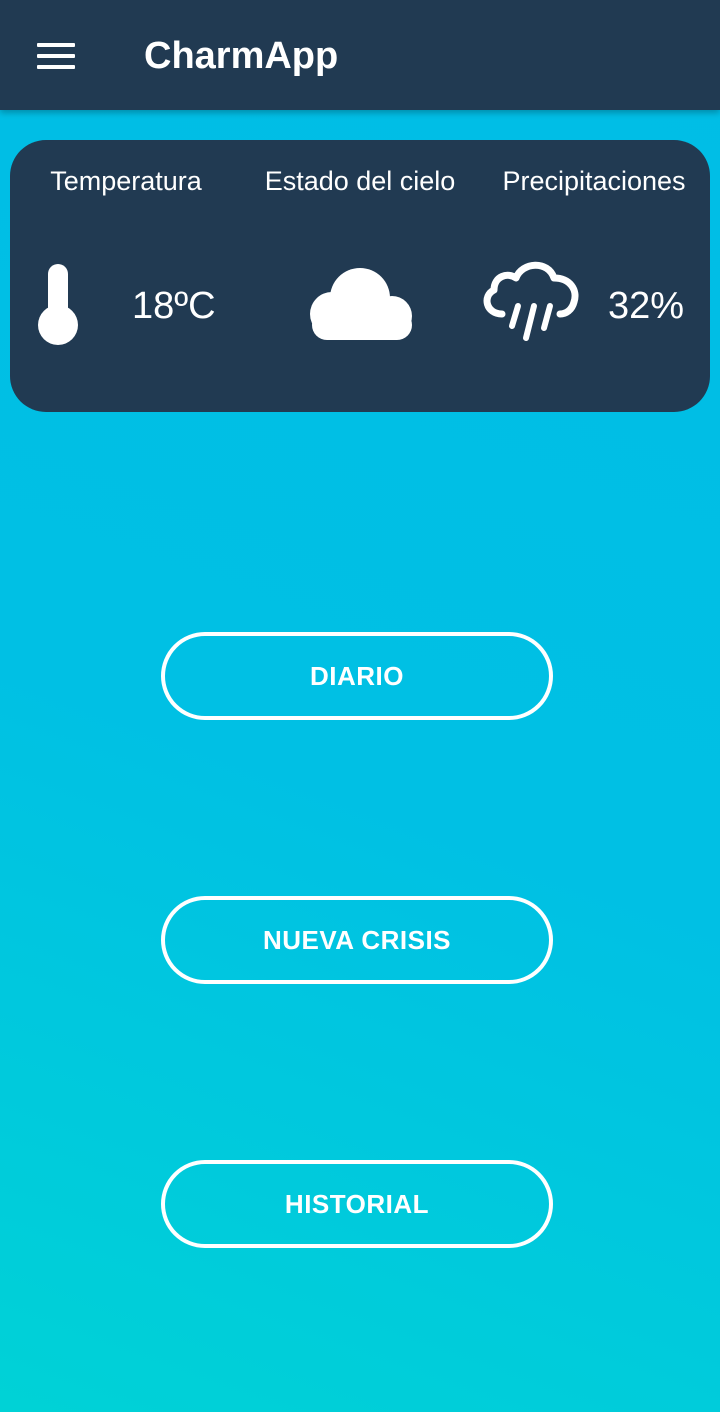 This screenshot has width=720, height=1412. What do you see at coordinates (646, 306) in the screenshot?
I see `precipitation-value: 32%` at bounding box center [646, 306].